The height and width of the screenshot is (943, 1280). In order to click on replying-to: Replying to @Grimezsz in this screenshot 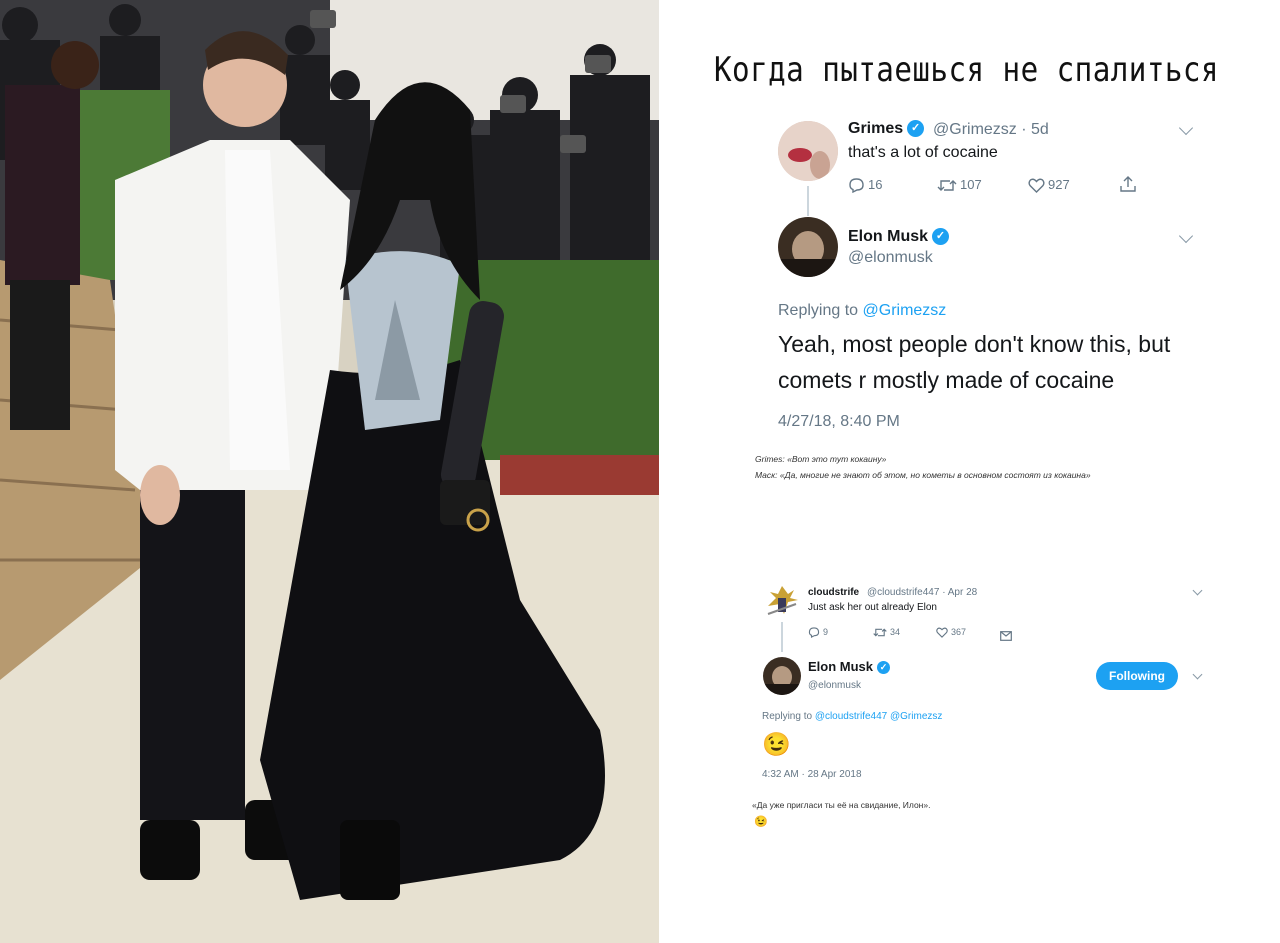, I will do `click(862, 311)`.